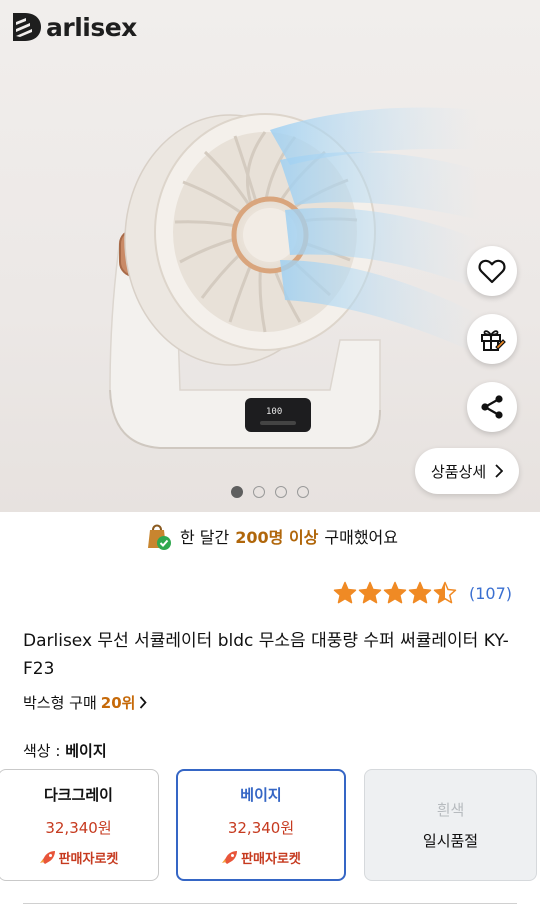 The height and width of the screenshot is (908, 540). Describe the element at coordinates (78, 794) in the screenshot. I see `option-name: 다크그레이` at that location.